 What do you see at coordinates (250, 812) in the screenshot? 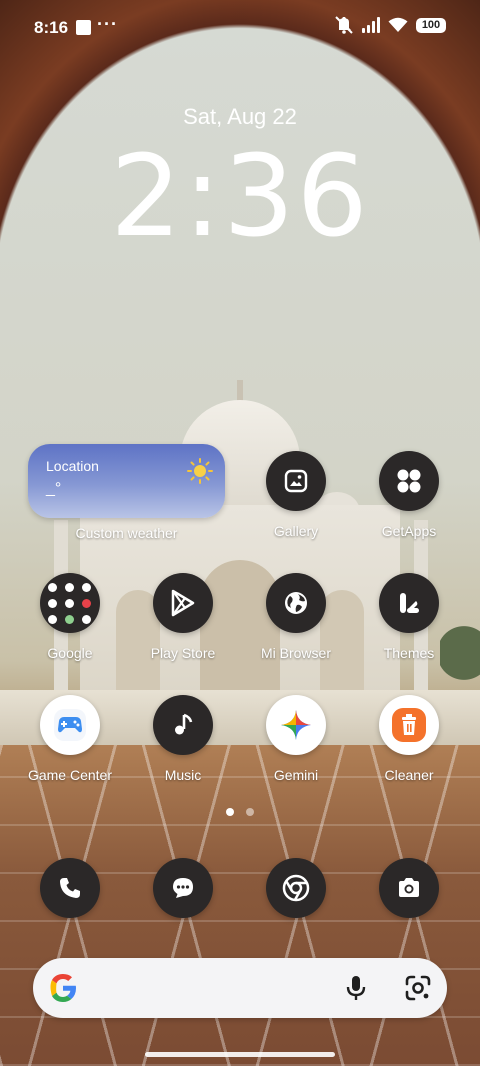
I see `page-dot` at bounding box center [250, 812].